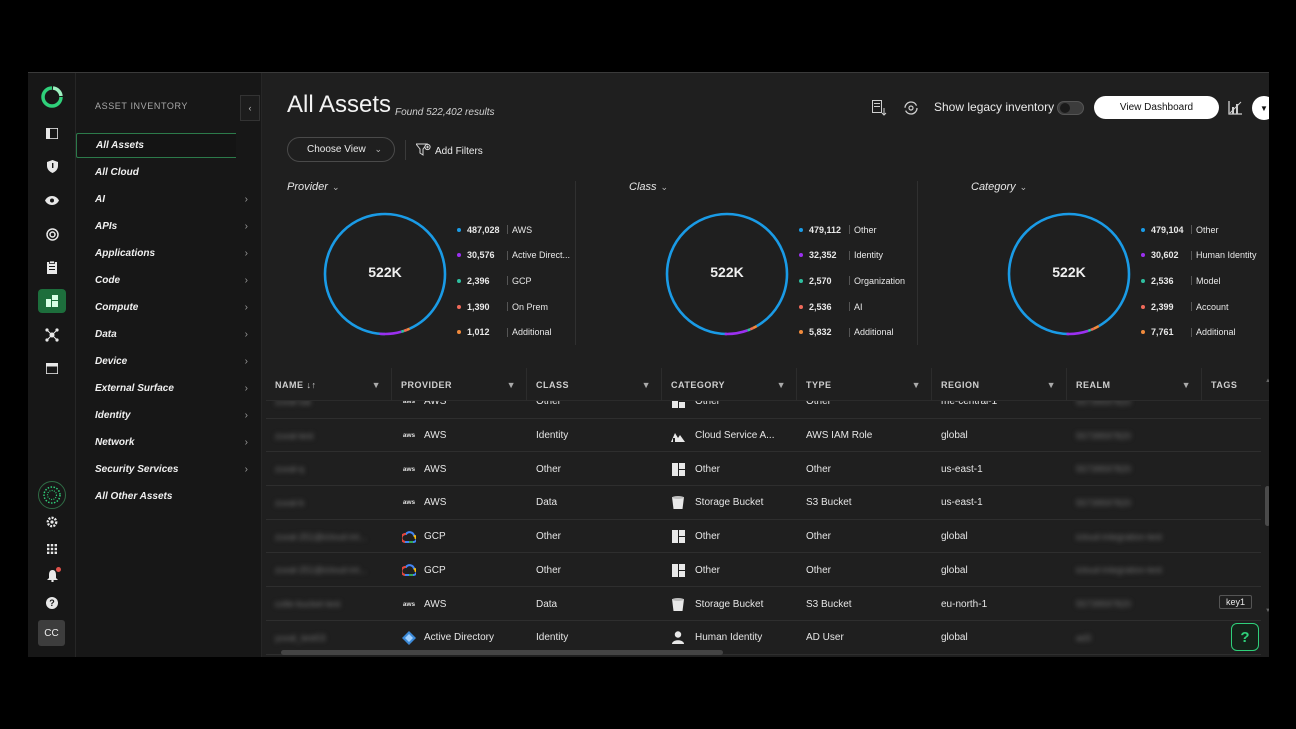 Image resolution: width=1296 pixels, height=729 pixels. I want to click on cell-type: Other, so click(864, 410).